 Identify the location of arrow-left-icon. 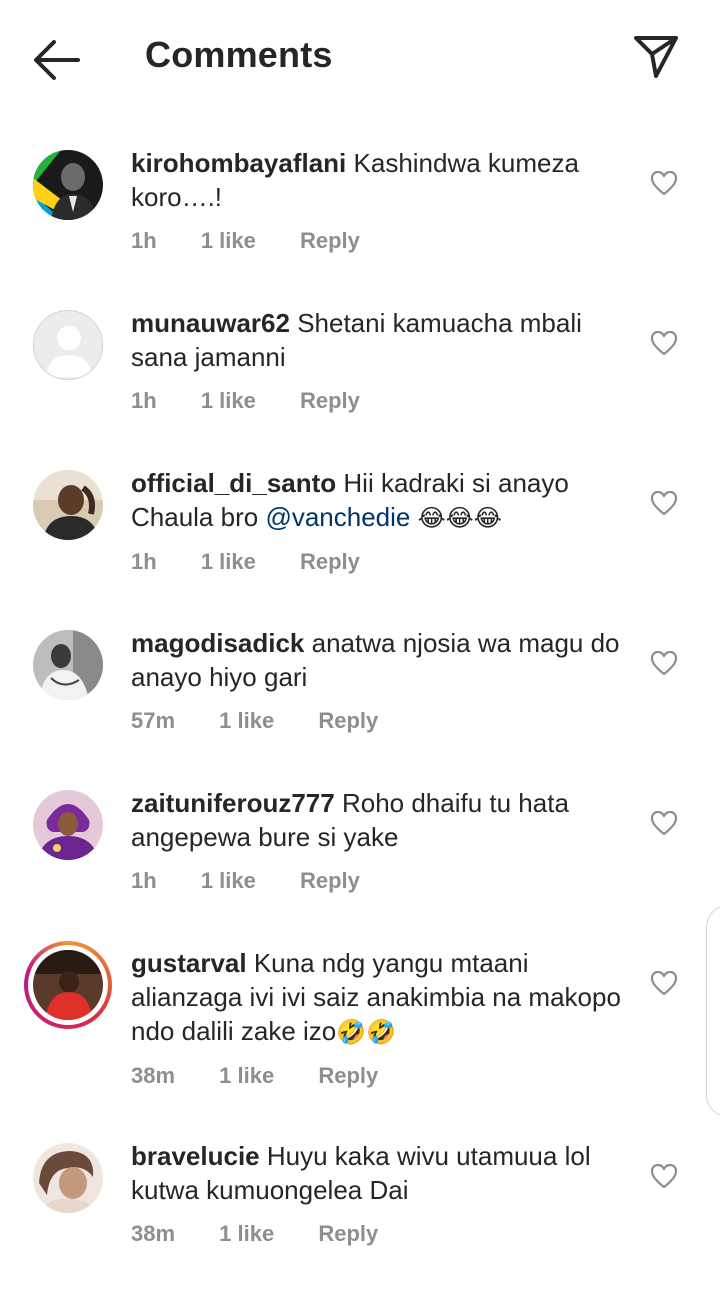
(56, 60).